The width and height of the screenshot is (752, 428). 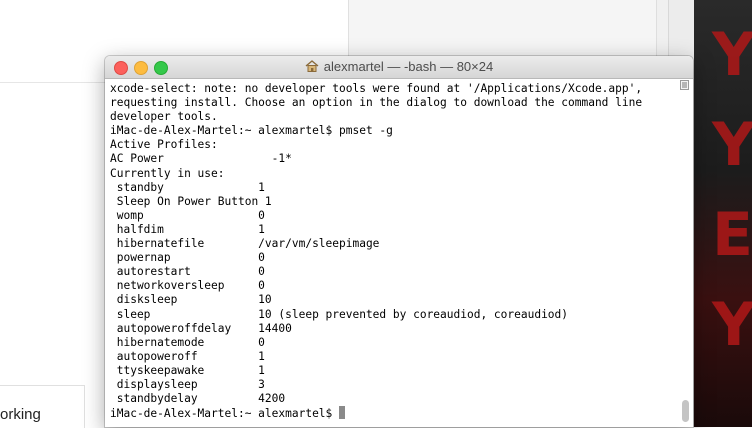 What do you see at coordinates (684, 85) in the screenshot?
I see `scroll-marker-icon` at bounding box center [684, 85].